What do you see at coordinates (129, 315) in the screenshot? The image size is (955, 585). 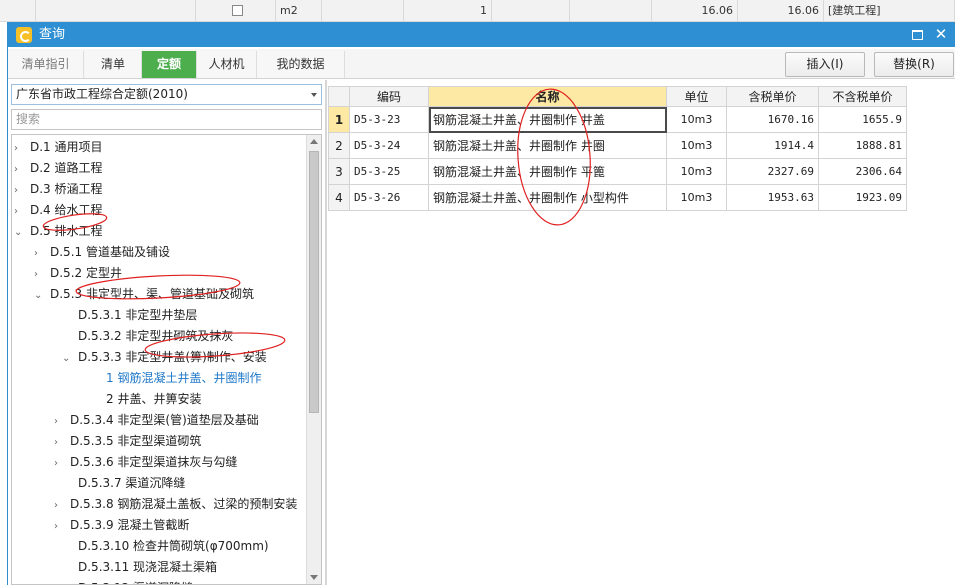 I see `tree-item: D.5.3.1 非定型井垫层` at bounding box center [129, 315].